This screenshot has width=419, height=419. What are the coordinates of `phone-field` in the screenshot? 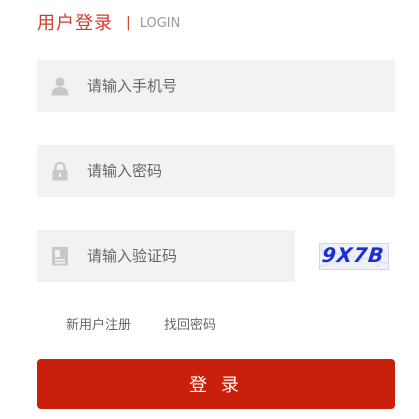 It's located at (216, 86).